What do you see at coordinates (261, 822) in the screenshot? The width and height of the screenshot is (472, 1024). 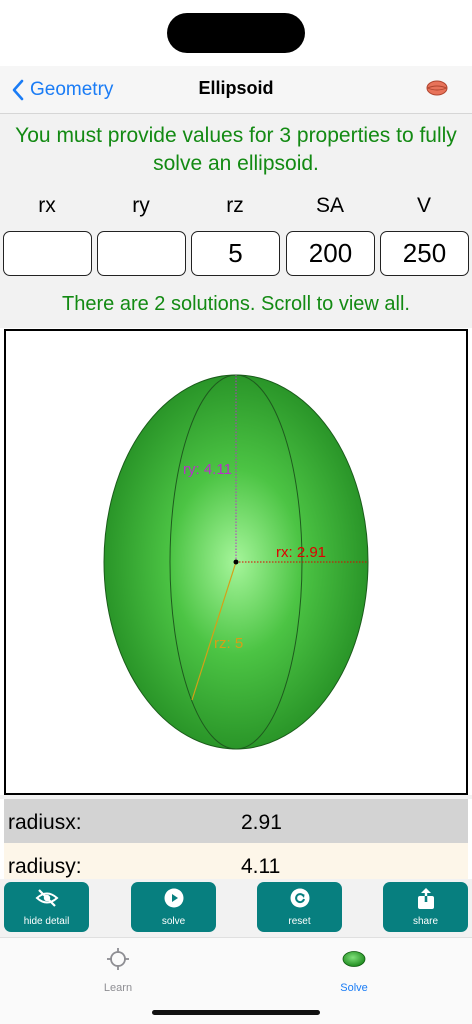 I see `result-value: 2.91` at bounding box center [261, 822].